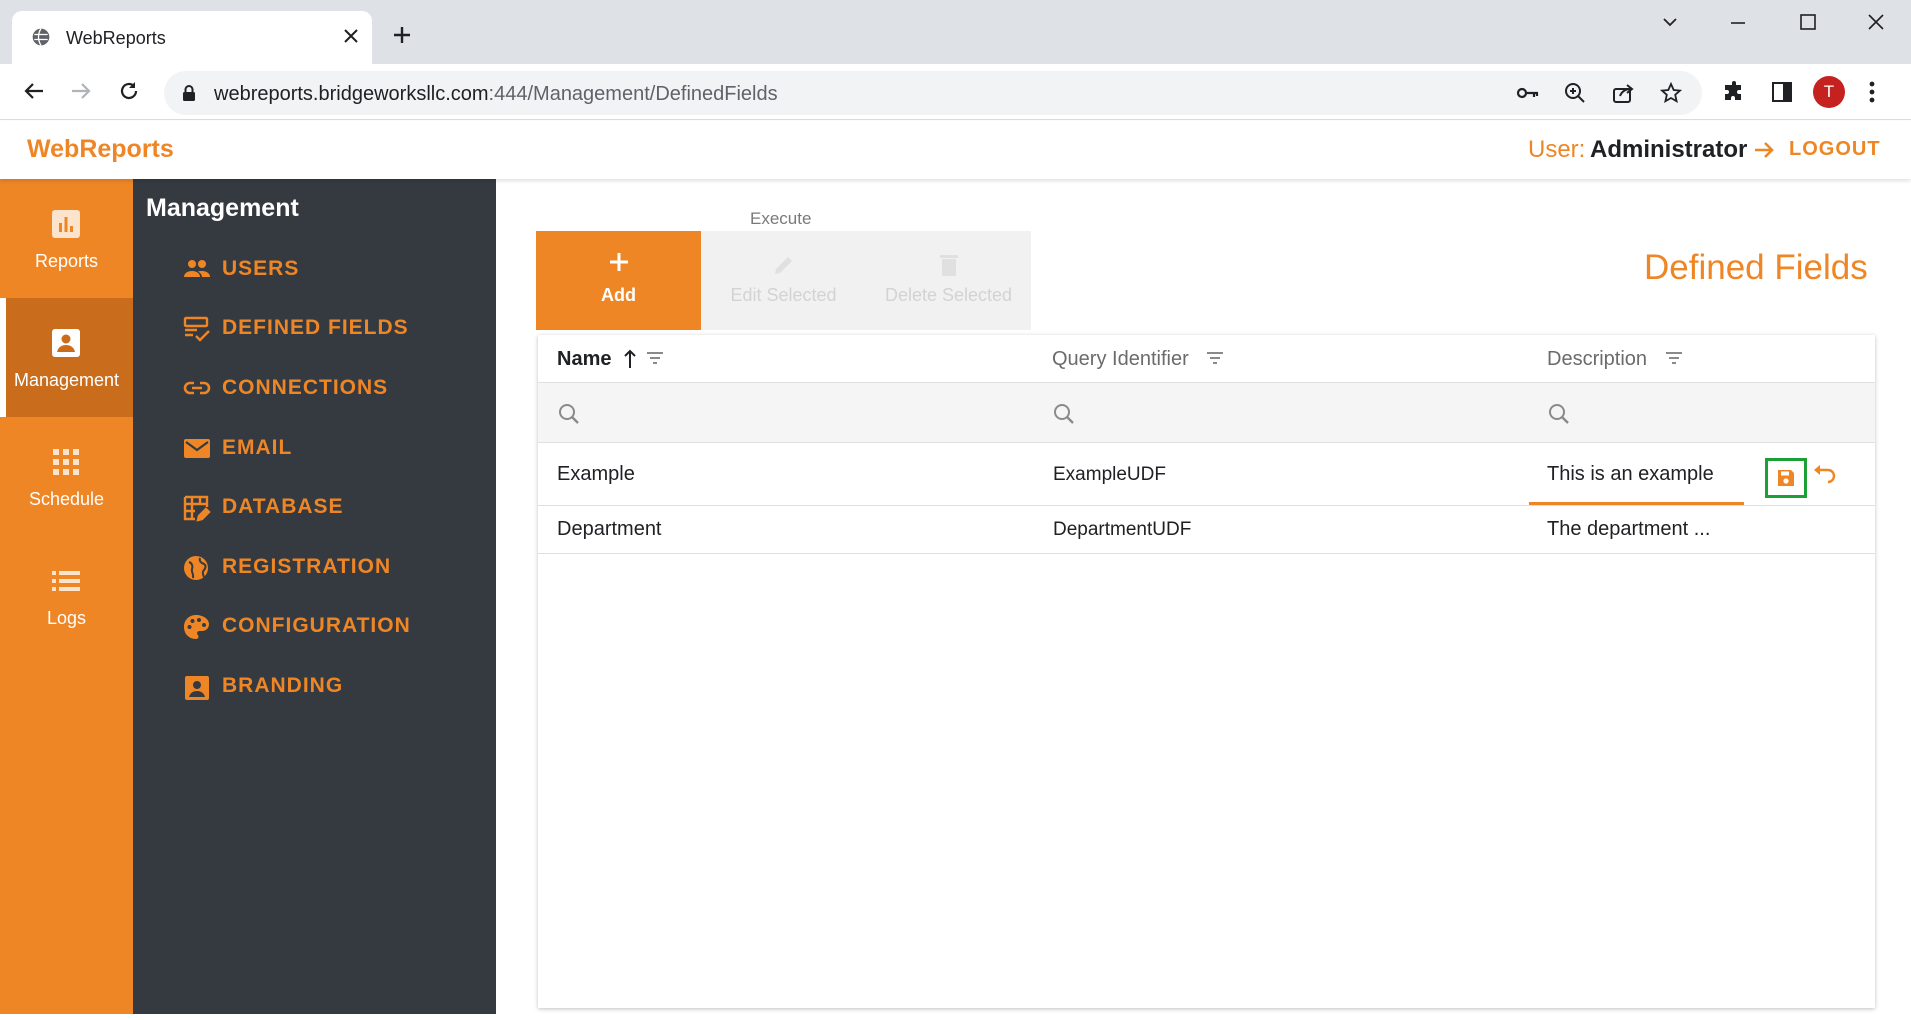 This screenshot has height=1020, width=1911. What do you see at coordinates (1876, 22) in the screenshot?
I see `window-close-icon` at bounding box center [1876, 22].